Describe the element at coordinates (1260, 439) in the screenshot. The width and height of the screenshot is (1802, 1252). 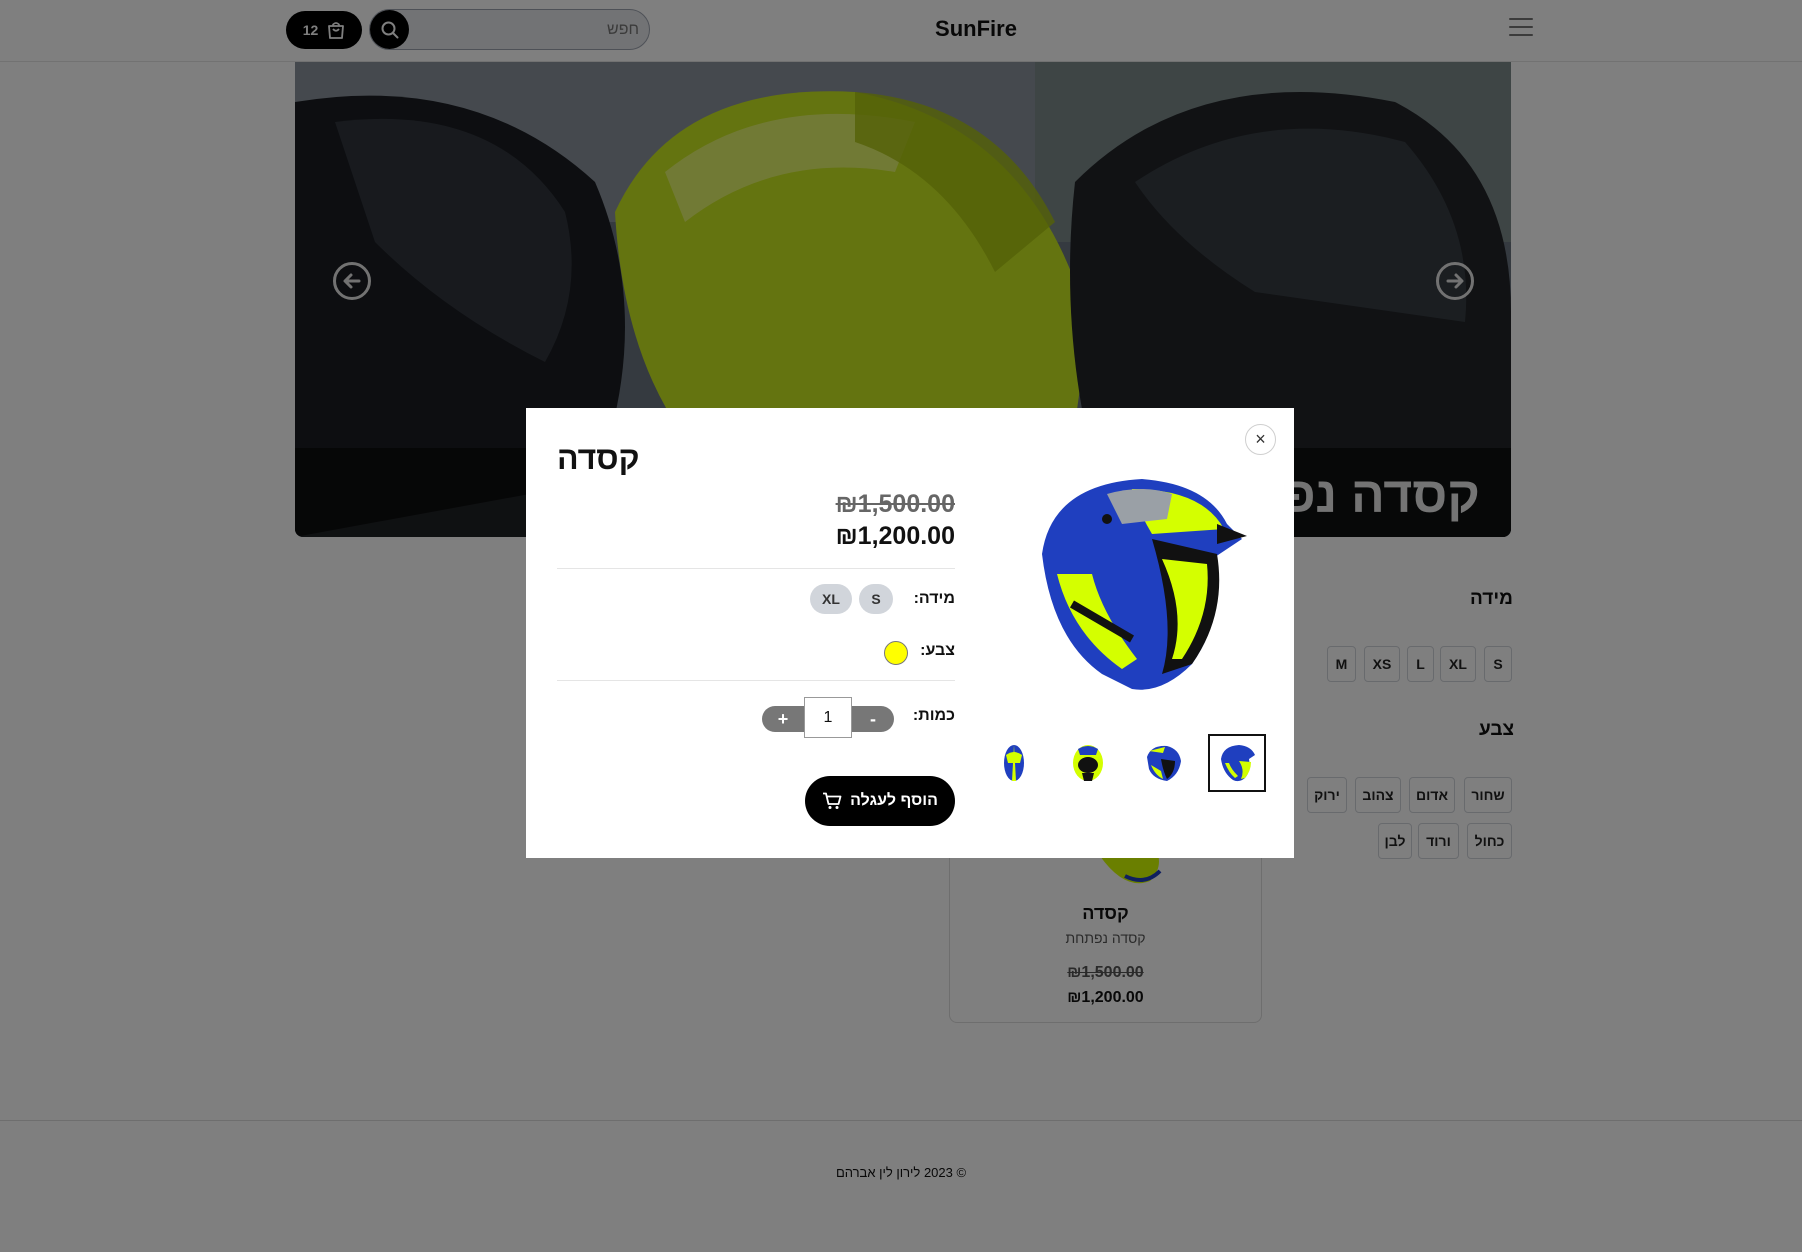
I see `close-button: ×` at that location.